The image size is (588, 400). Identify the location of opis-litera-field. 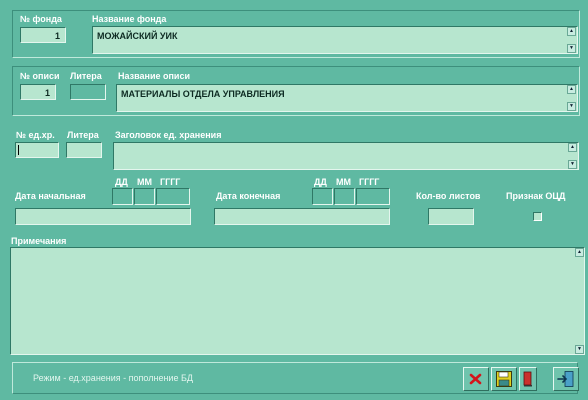
(88, 92).